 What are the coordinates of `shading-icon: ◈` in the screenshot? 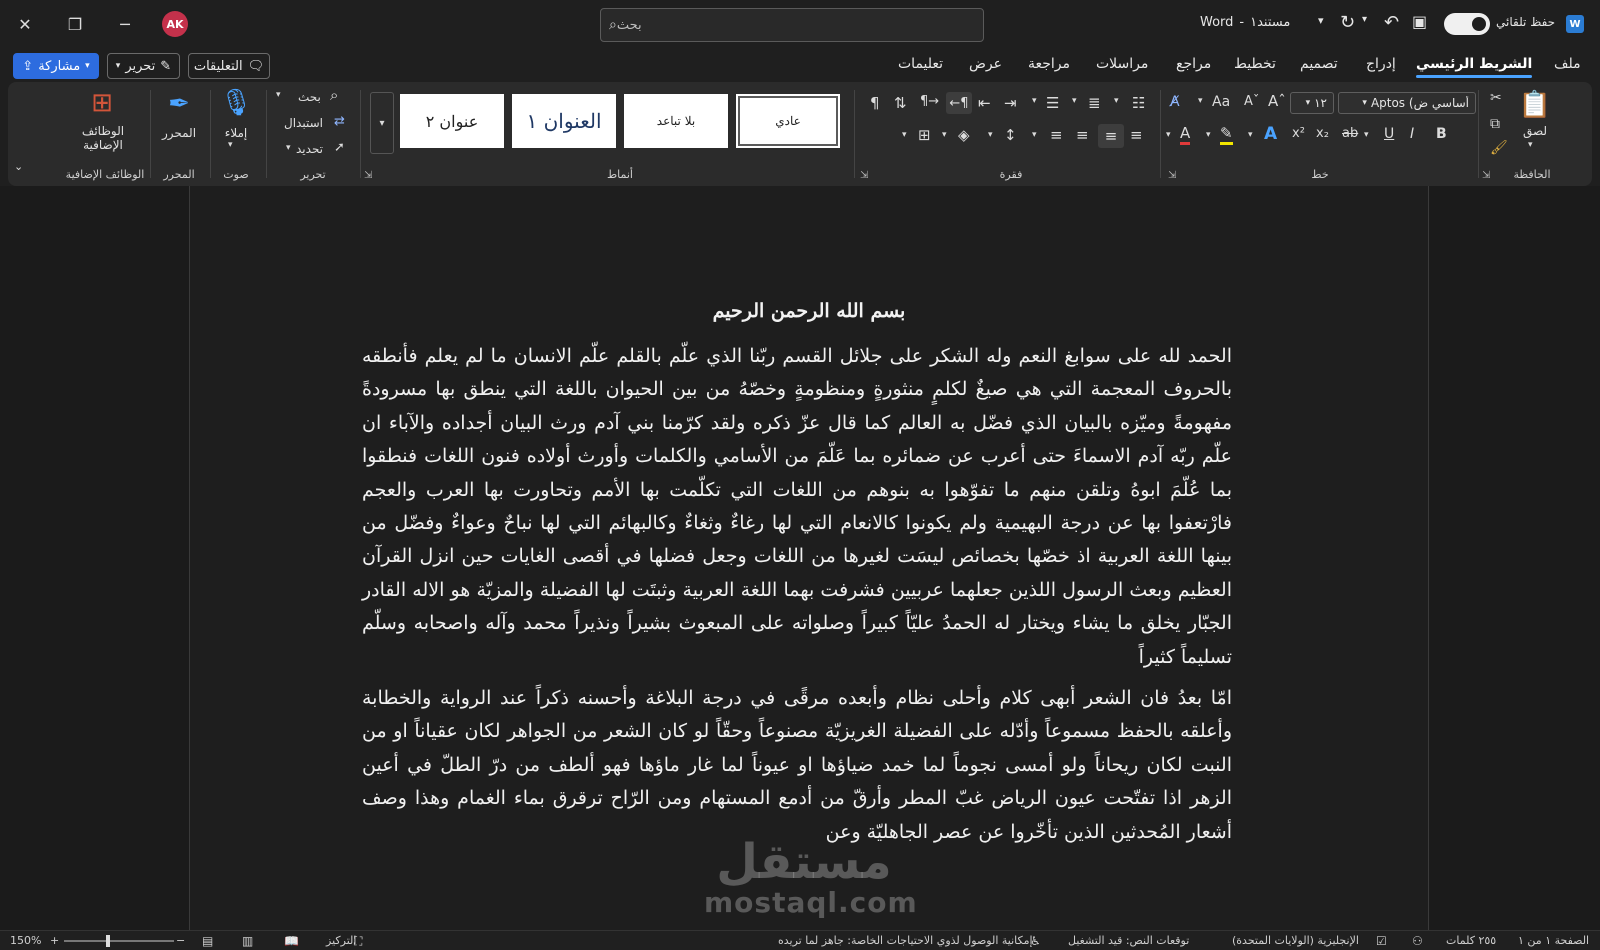 It's located at (964, 135).